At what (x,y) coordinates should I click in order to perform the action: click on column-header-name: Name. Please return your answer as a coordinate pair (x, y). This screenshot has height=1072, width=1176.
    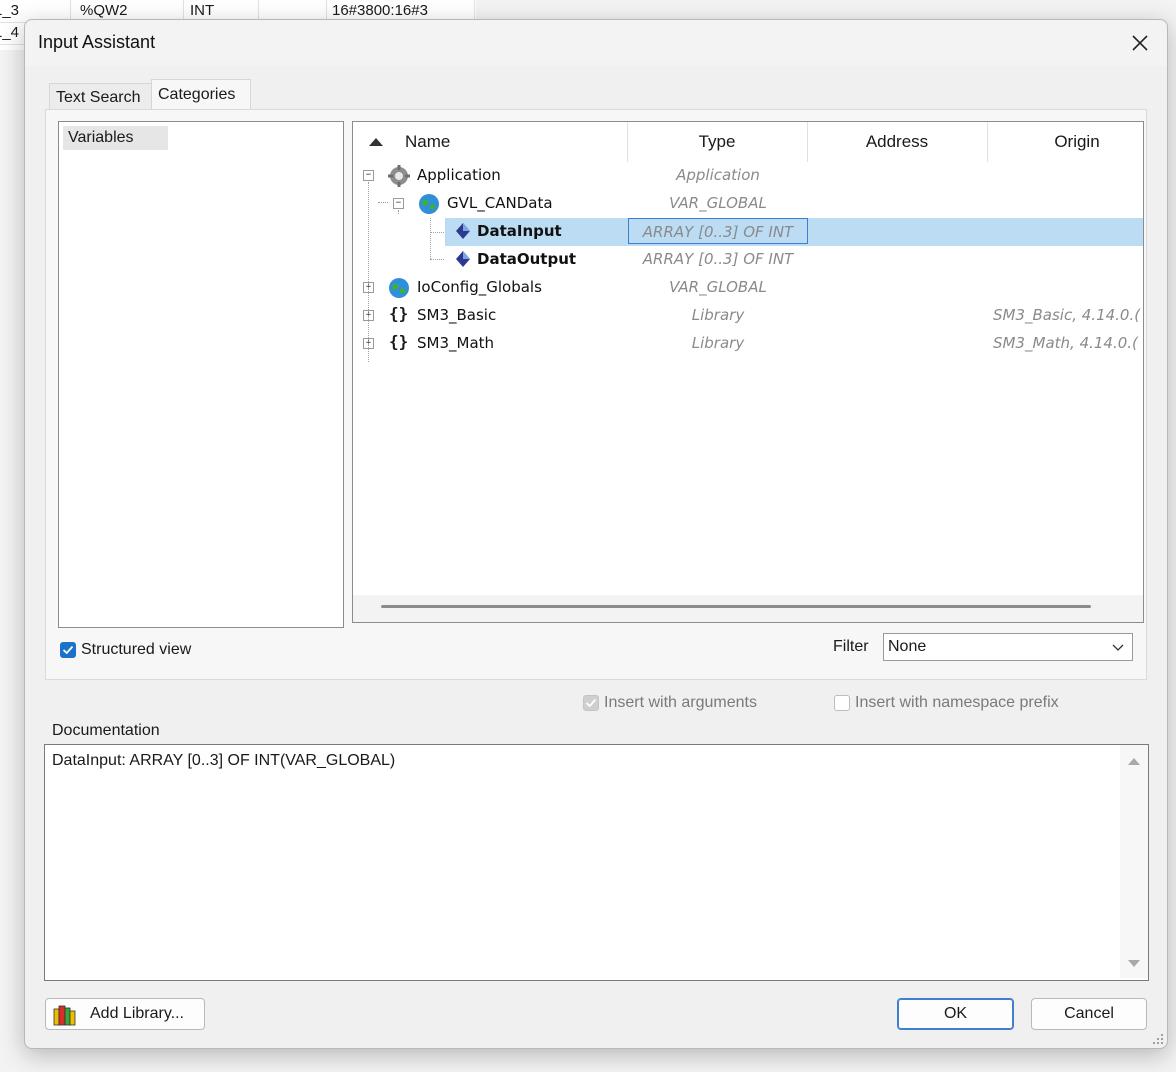
    Looking at the image, I should click on (490, 142).